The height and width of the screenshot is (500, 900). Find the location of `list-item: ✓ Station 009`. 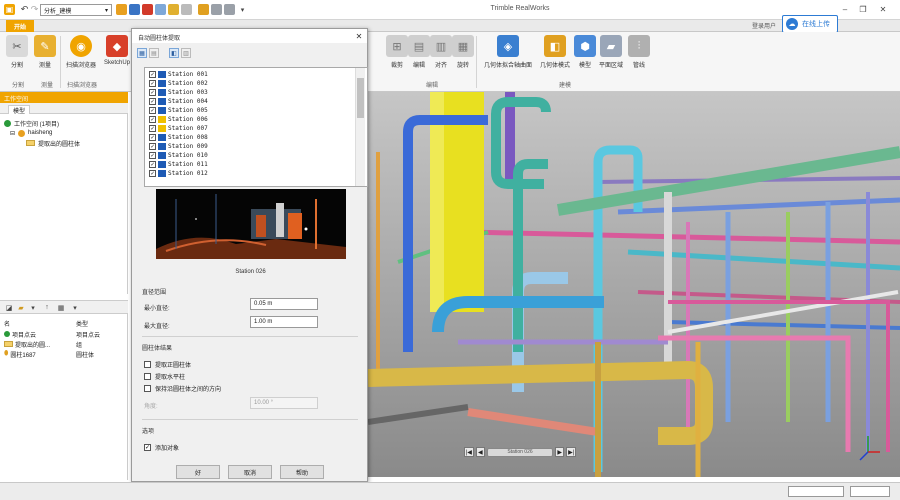

list-item: ✓ Station 009 is located at coordinates (178, 146).